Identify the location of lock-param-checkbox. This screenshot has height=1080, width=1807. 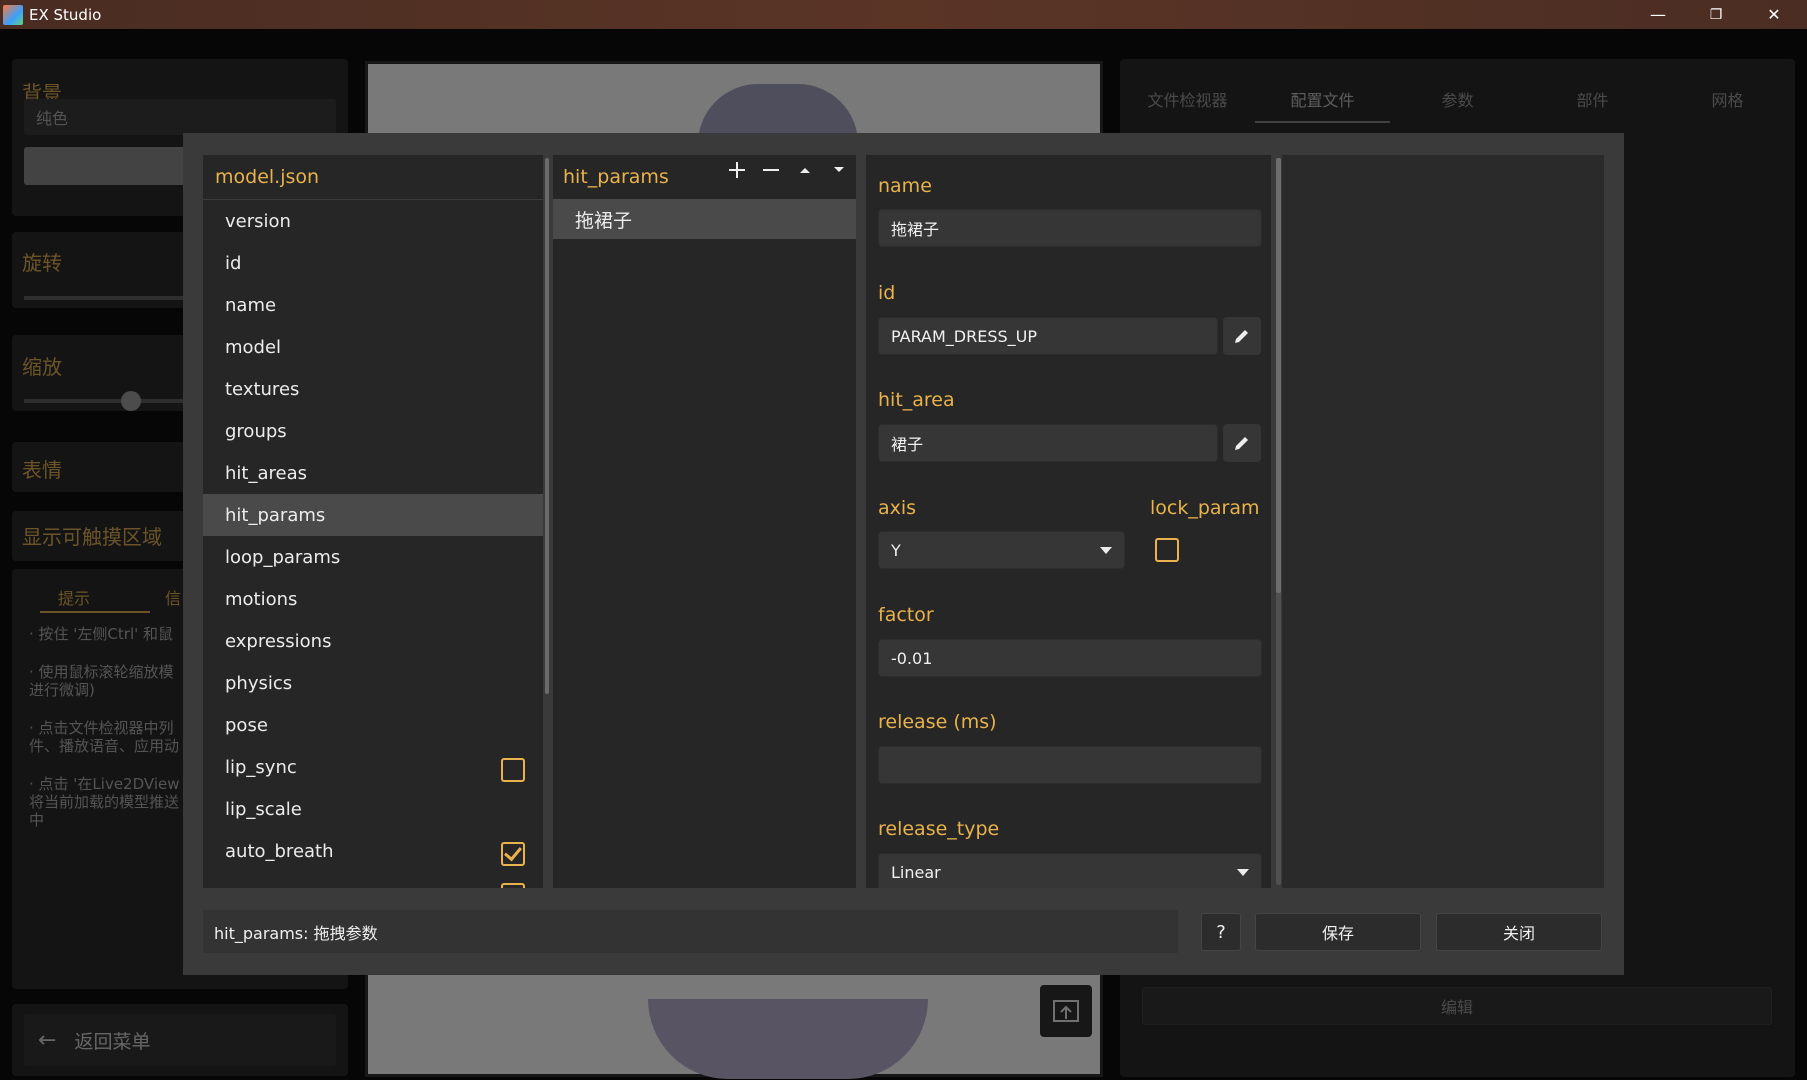
(1167, 550).